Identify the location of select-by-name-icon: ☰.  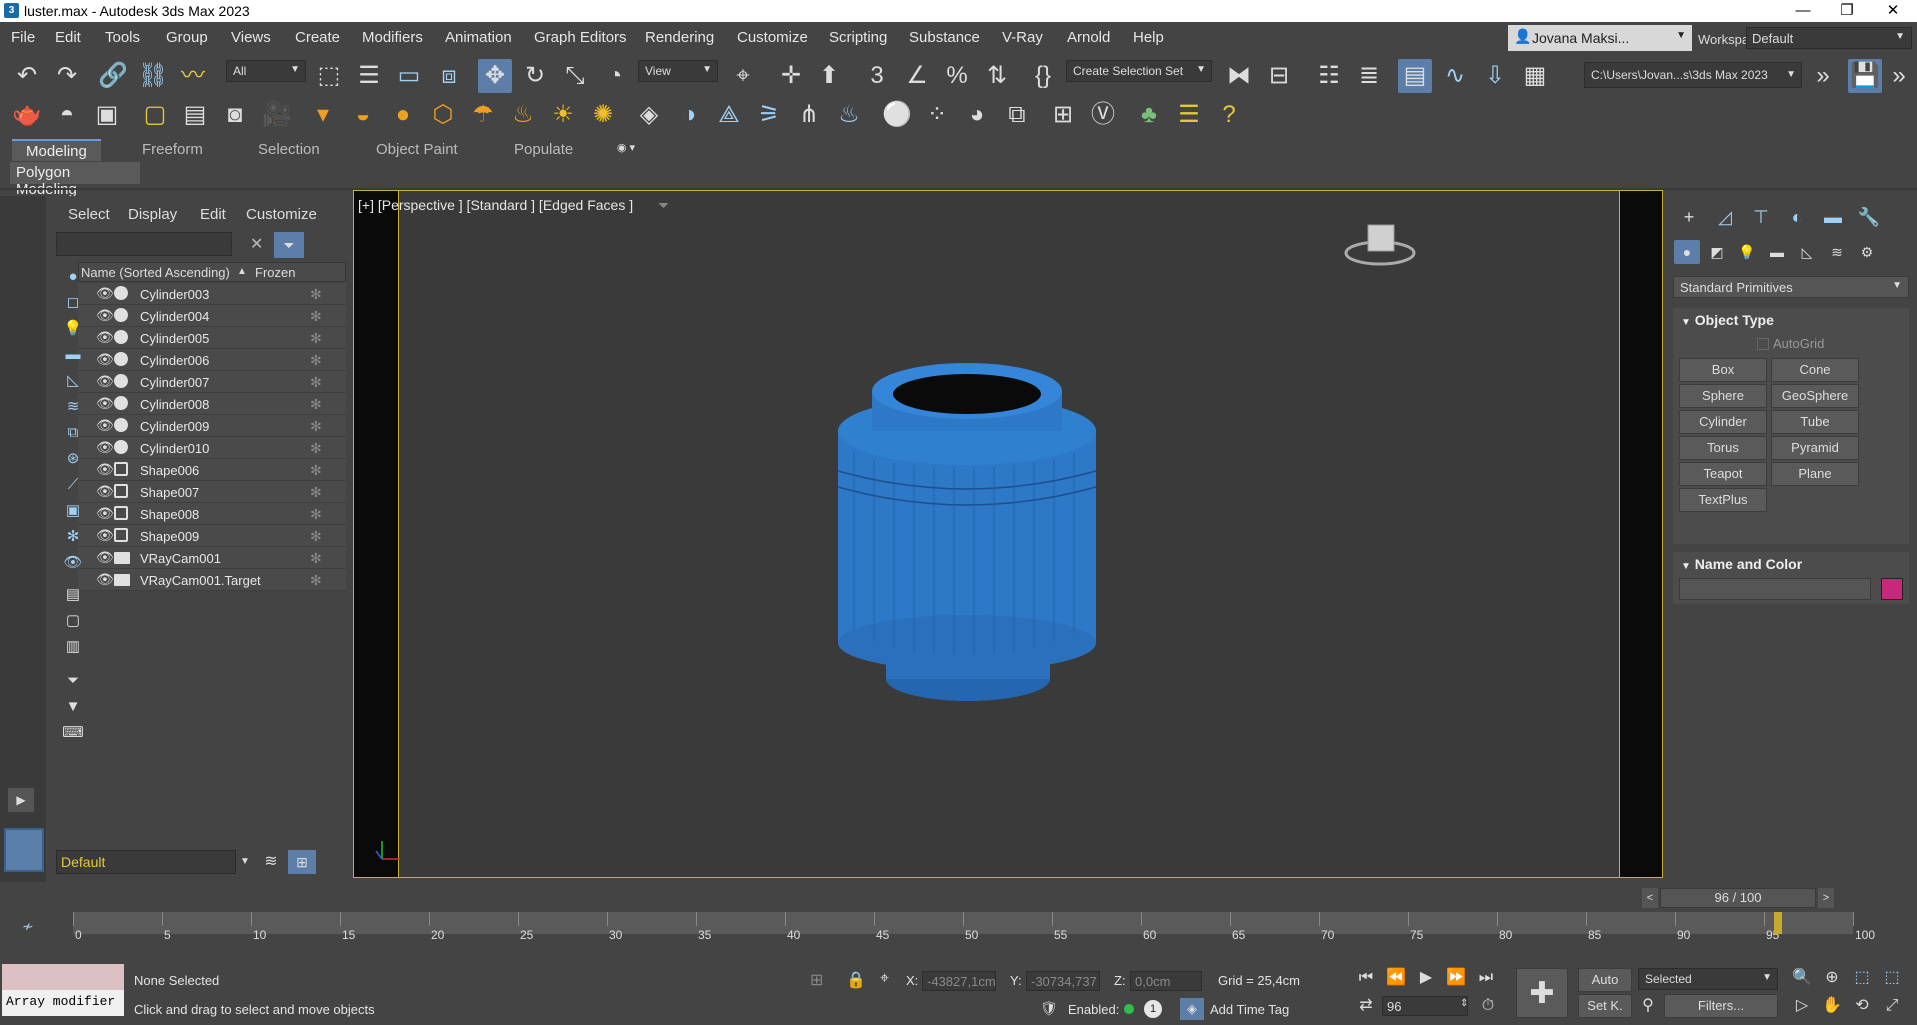
(369, 76).